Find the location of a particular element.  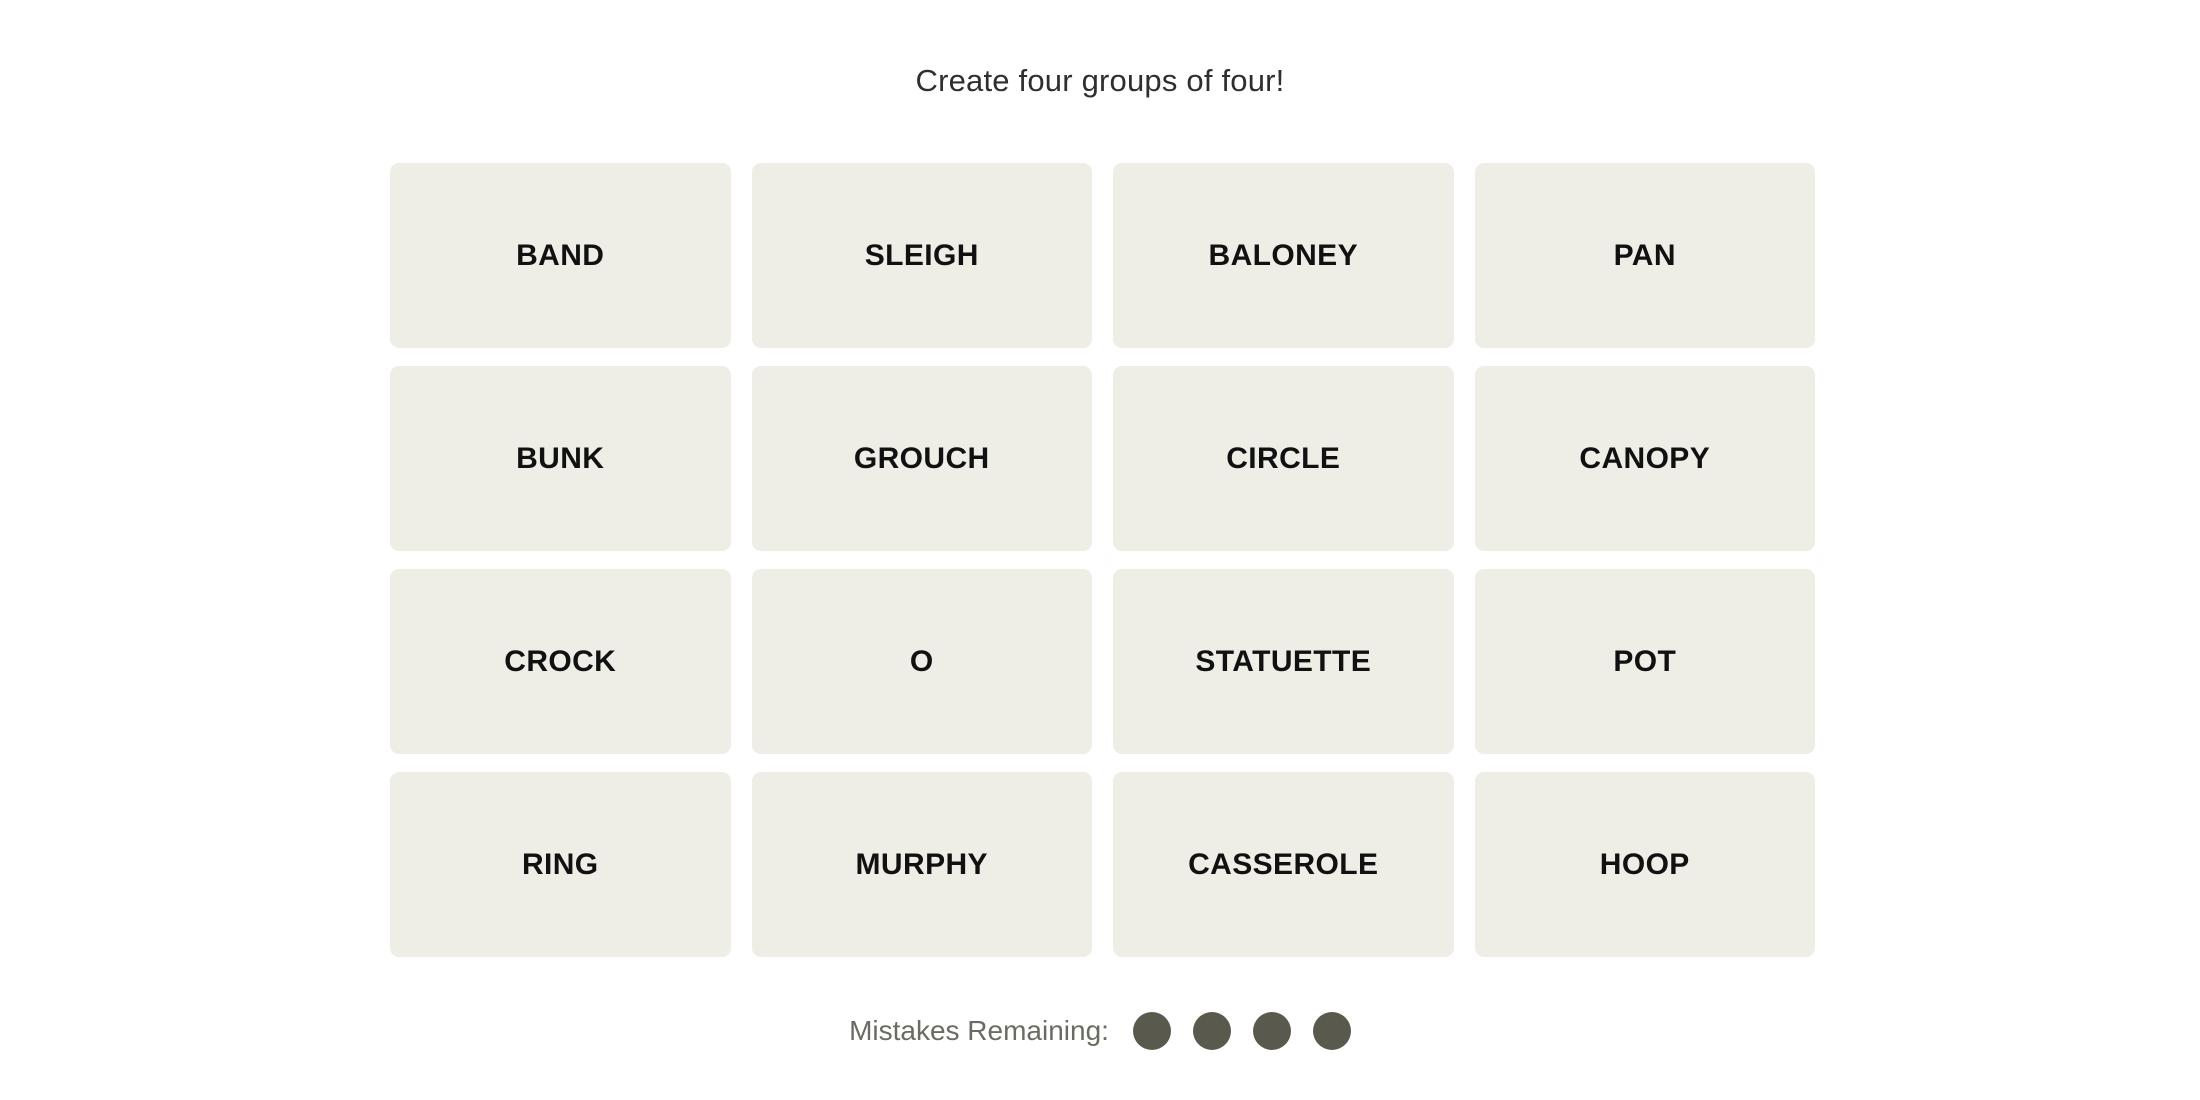

word-tile-label: STATUETTE is located at coordinates (1283, 661).